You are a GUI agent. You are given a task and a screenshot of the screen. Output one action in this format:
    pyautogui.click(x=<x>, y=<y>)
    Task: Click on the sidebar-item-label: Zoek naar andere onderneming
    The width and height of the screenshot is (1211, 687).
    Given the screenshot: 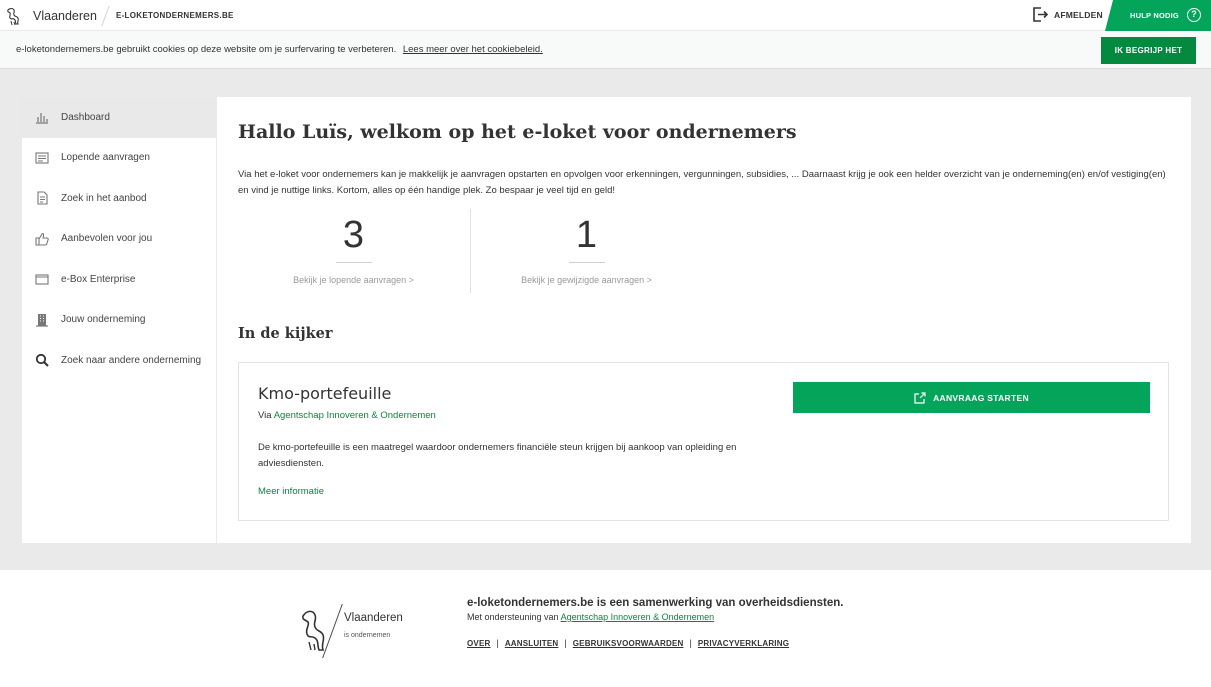 What is the action you would take?
    pyautogui.click(x=131, y=360)
    